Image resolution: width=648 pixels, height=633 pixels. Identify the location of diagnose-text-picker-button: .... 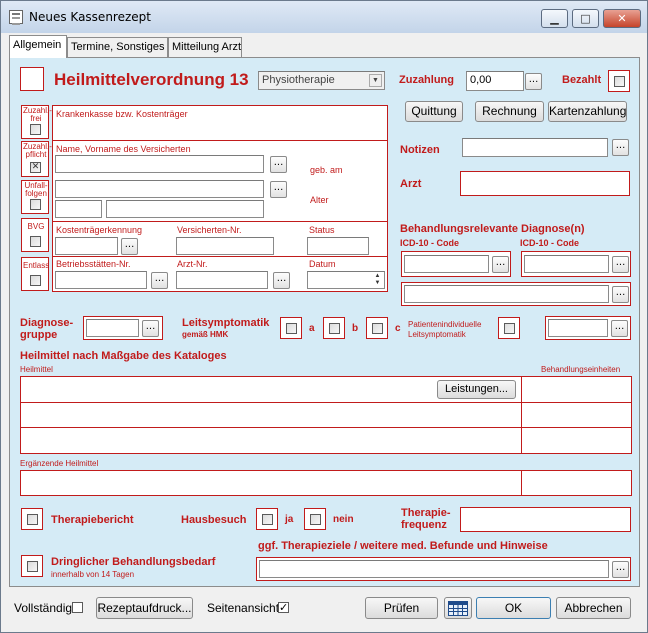
(620, 294).